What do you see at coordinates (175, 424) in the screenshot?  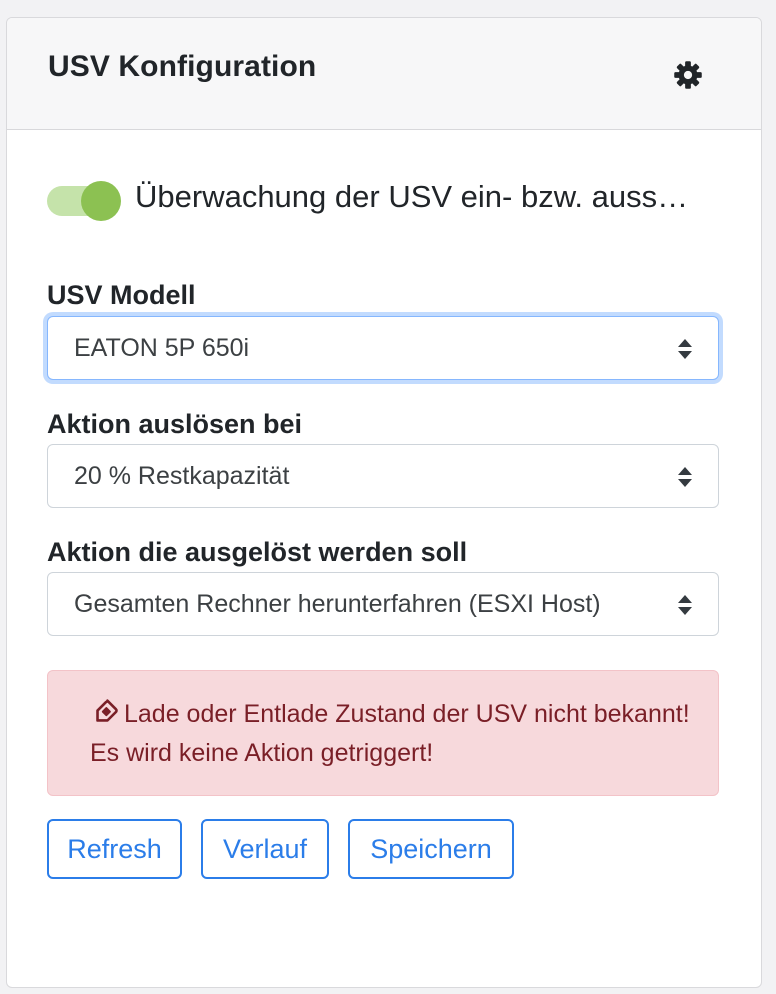 I see `trigger-label: Aktion auslösen bei` at bounding box center [175, 424].